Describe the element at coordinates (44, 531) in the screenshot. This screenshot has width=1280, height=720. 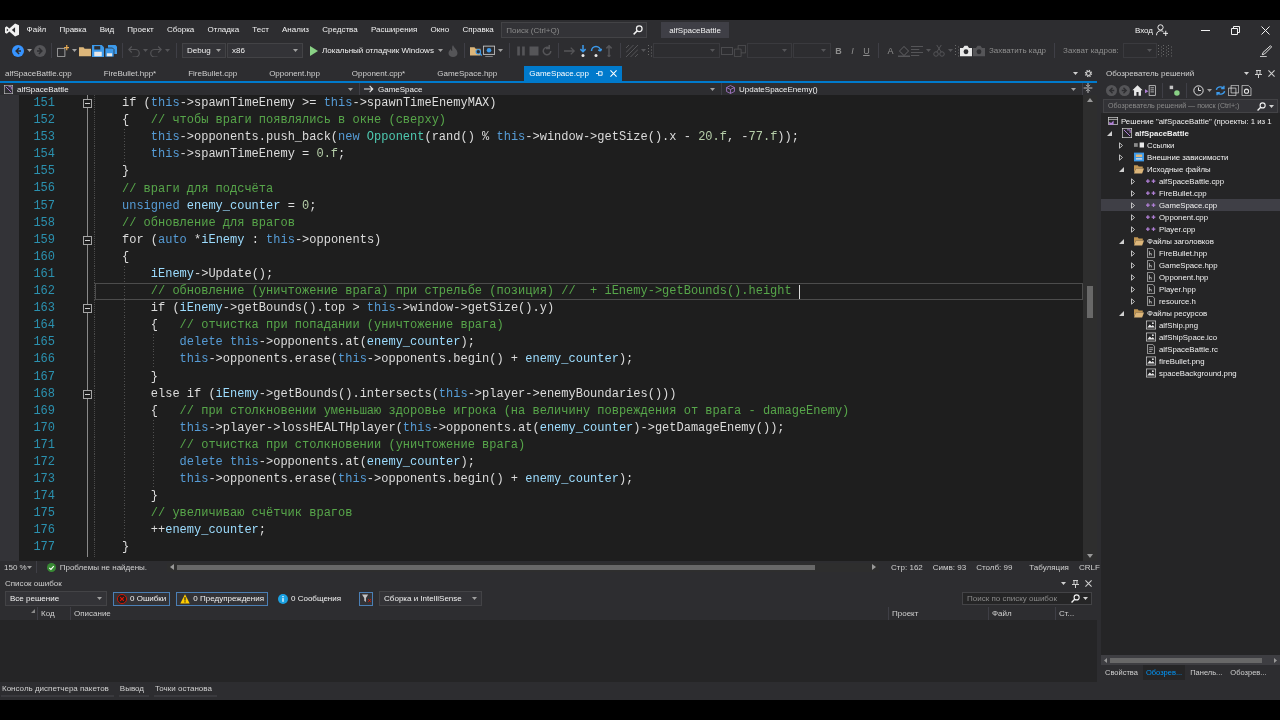
I see `line-number: 176` at that location.